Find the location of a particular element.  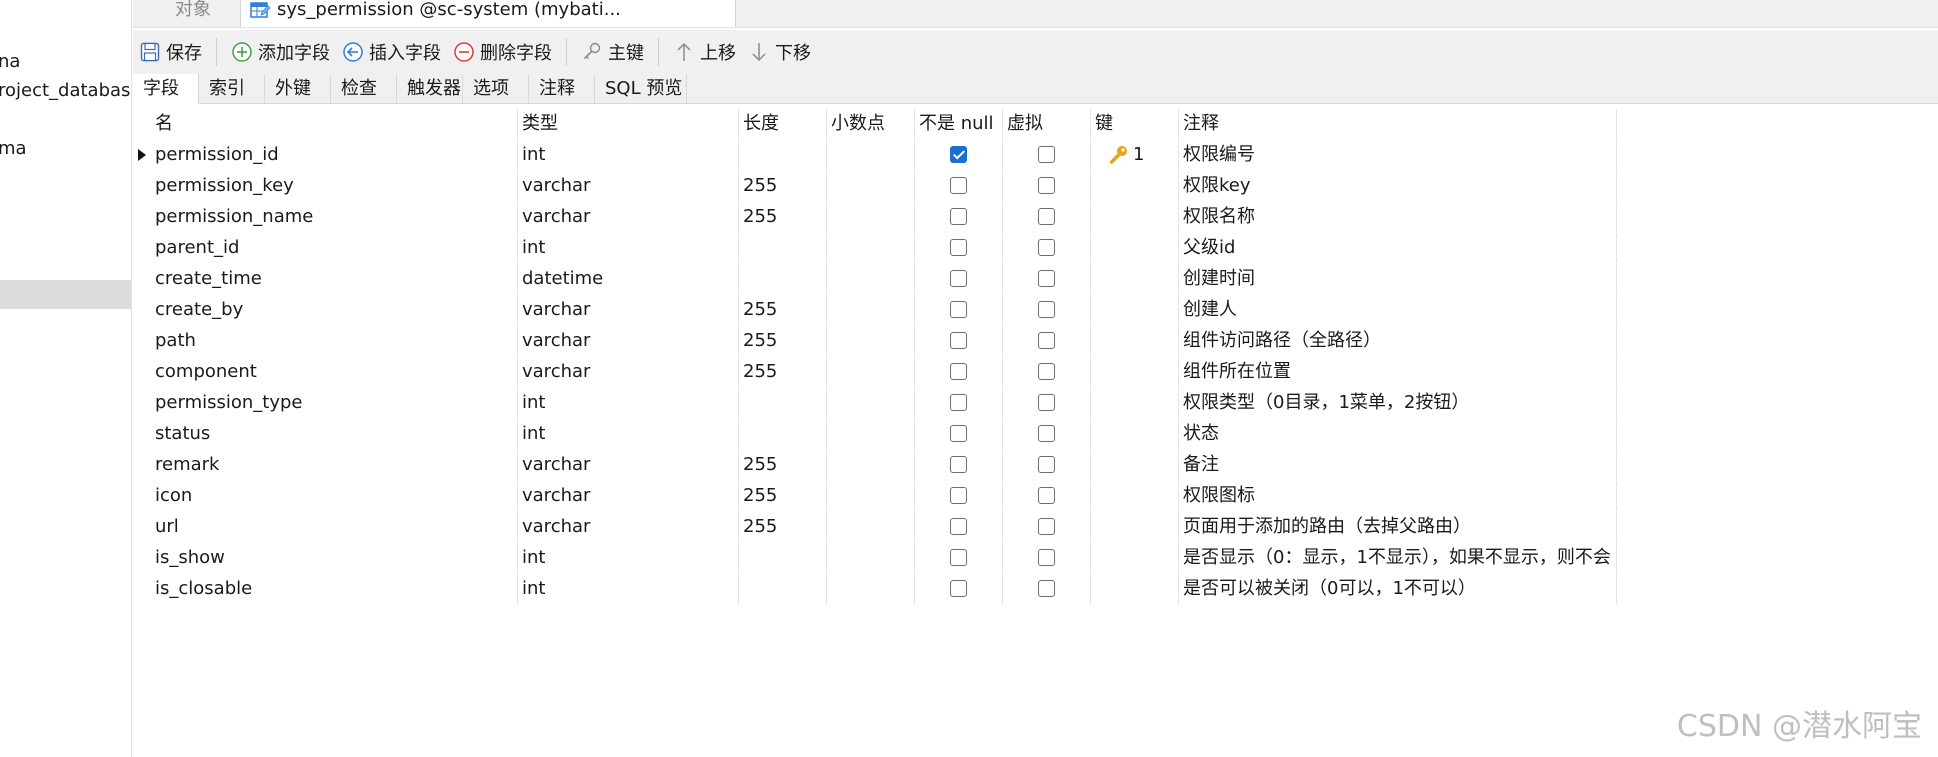

tab-options: 选项 is located at coordinates (496, 88).